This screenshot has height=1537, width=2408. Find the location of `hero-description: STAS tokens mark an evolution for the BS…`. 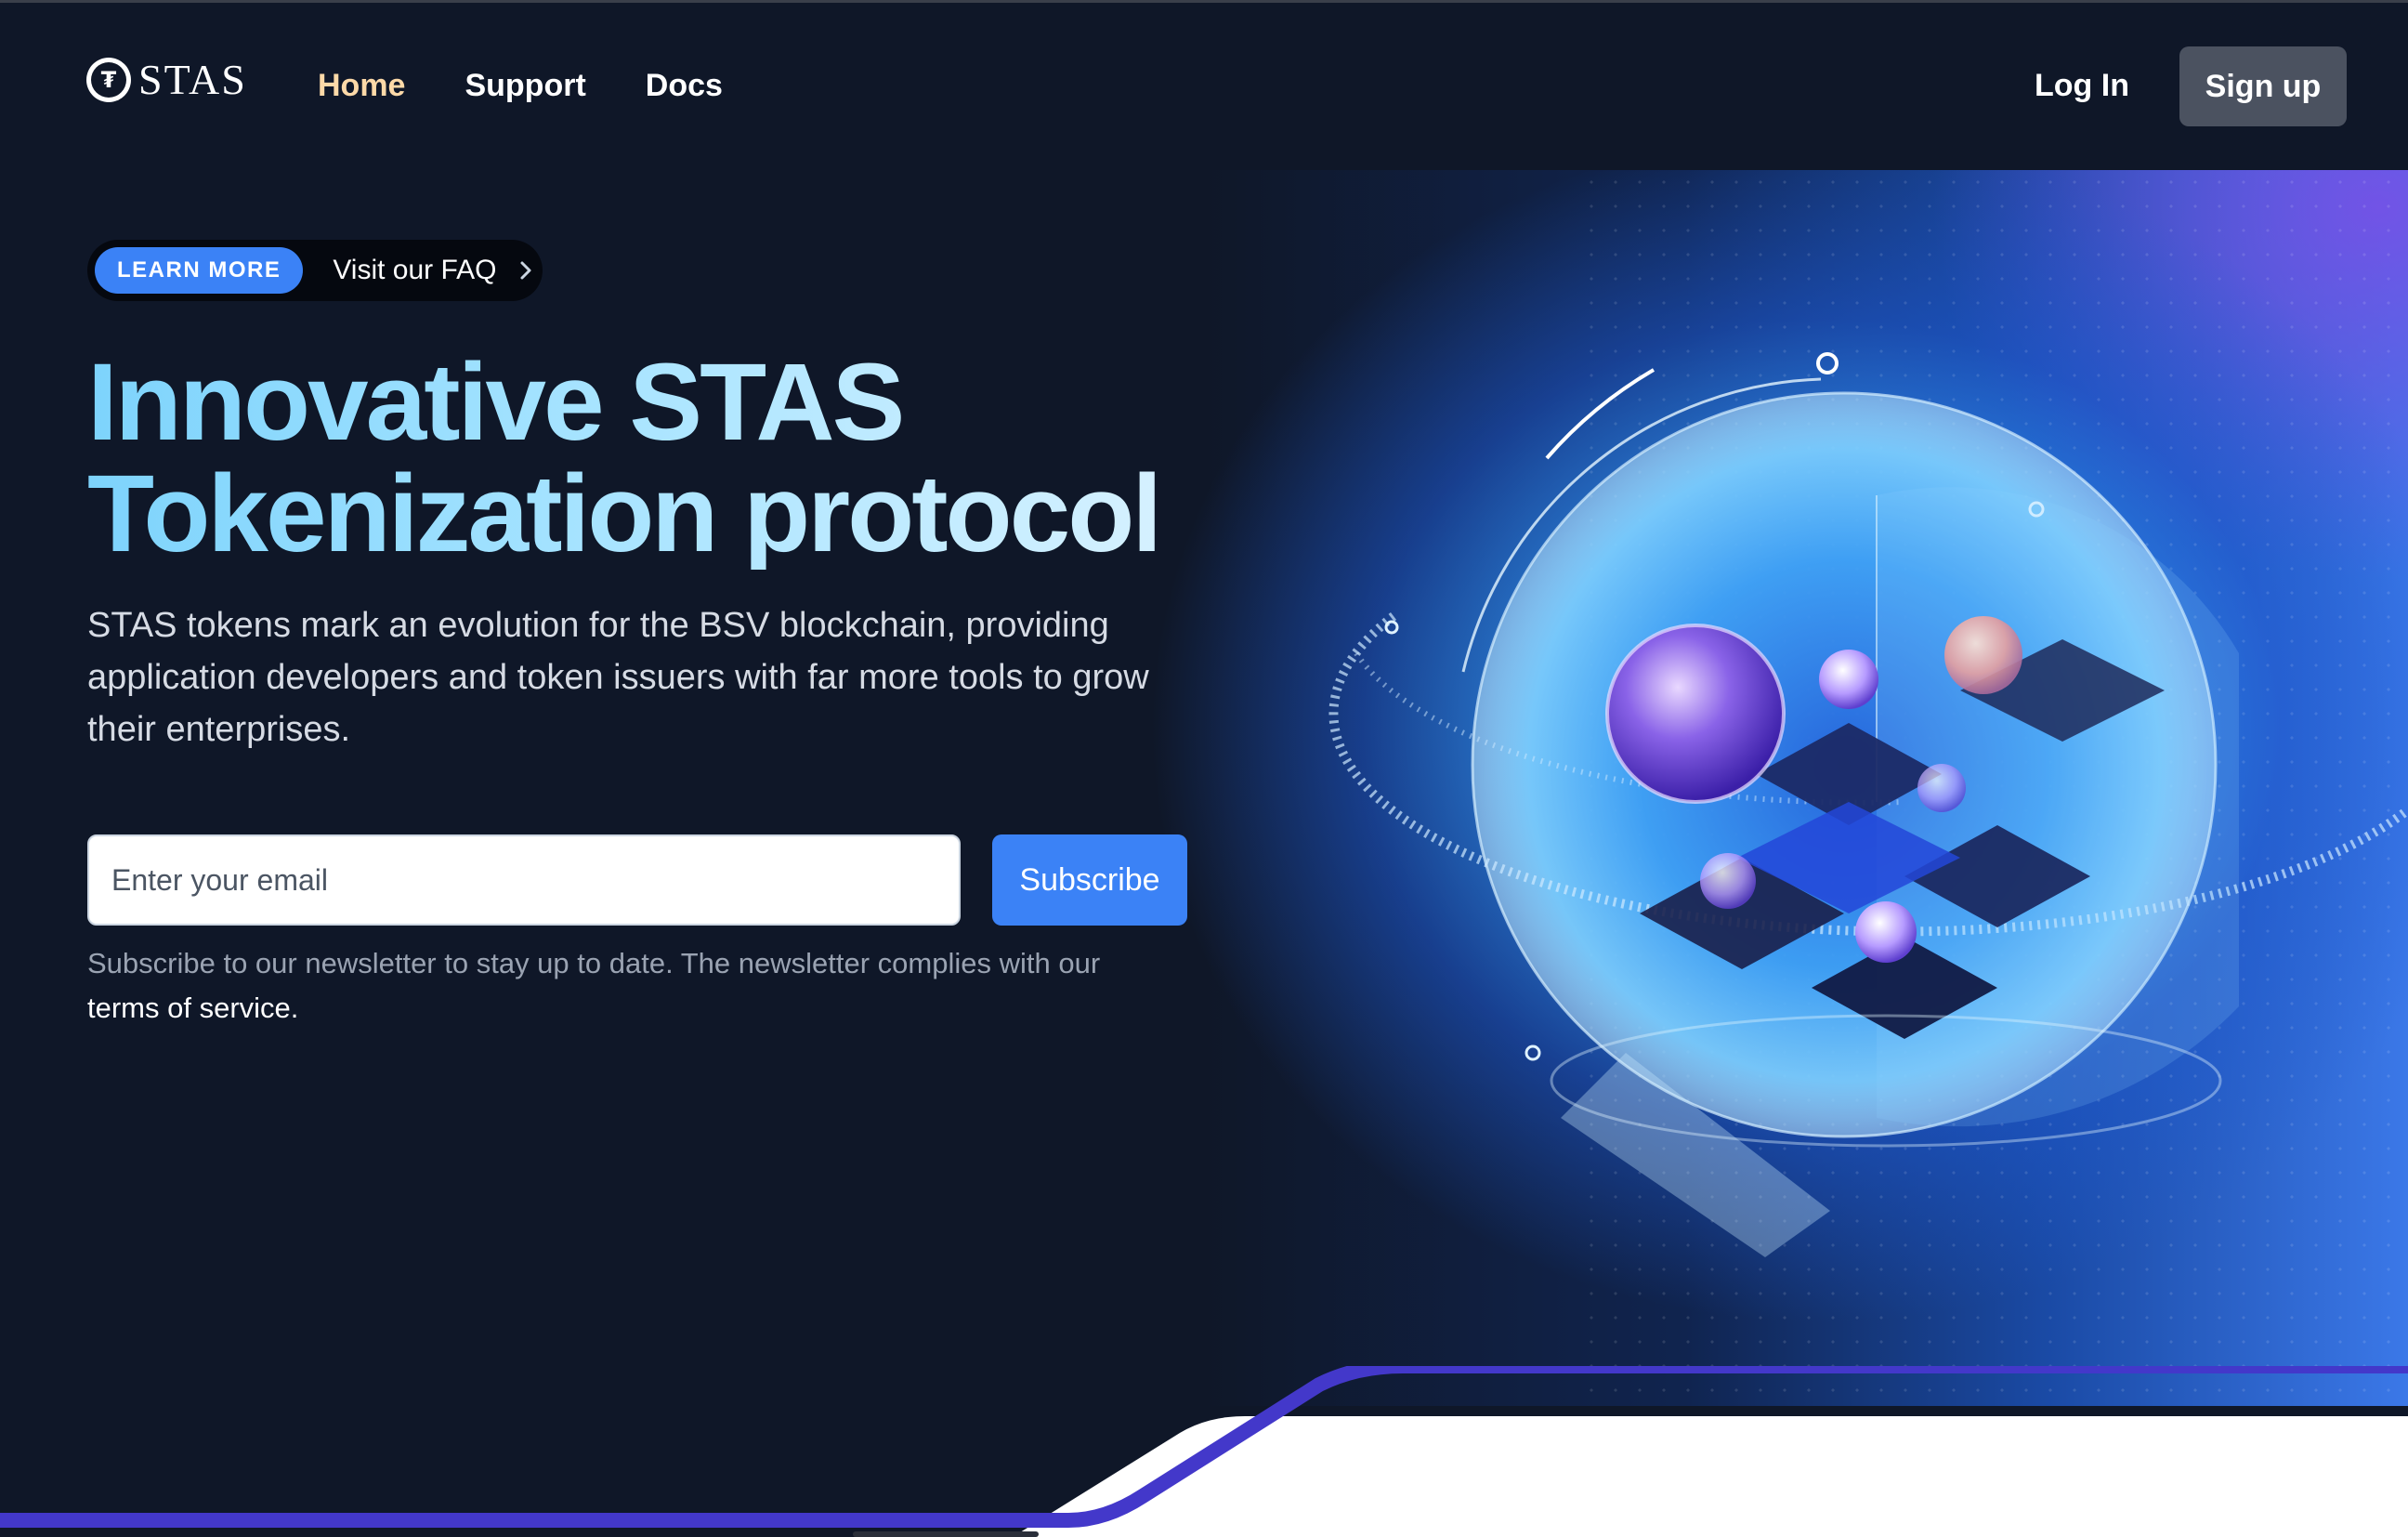

hero-description: STAS tokens mark an evolution for the BS… is located at coordinates (618, 677).